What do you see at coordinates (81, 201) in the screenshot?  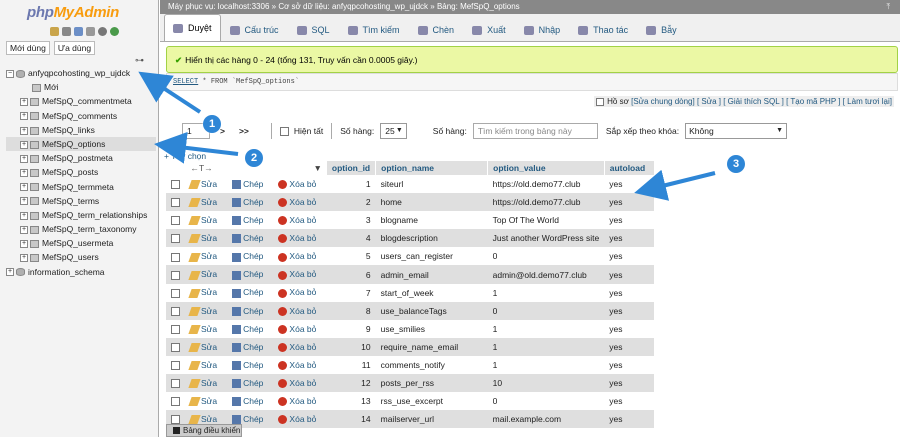 I see `sidebar-item-table: + MefSpQ_terms` at bounding box center [81, 201].